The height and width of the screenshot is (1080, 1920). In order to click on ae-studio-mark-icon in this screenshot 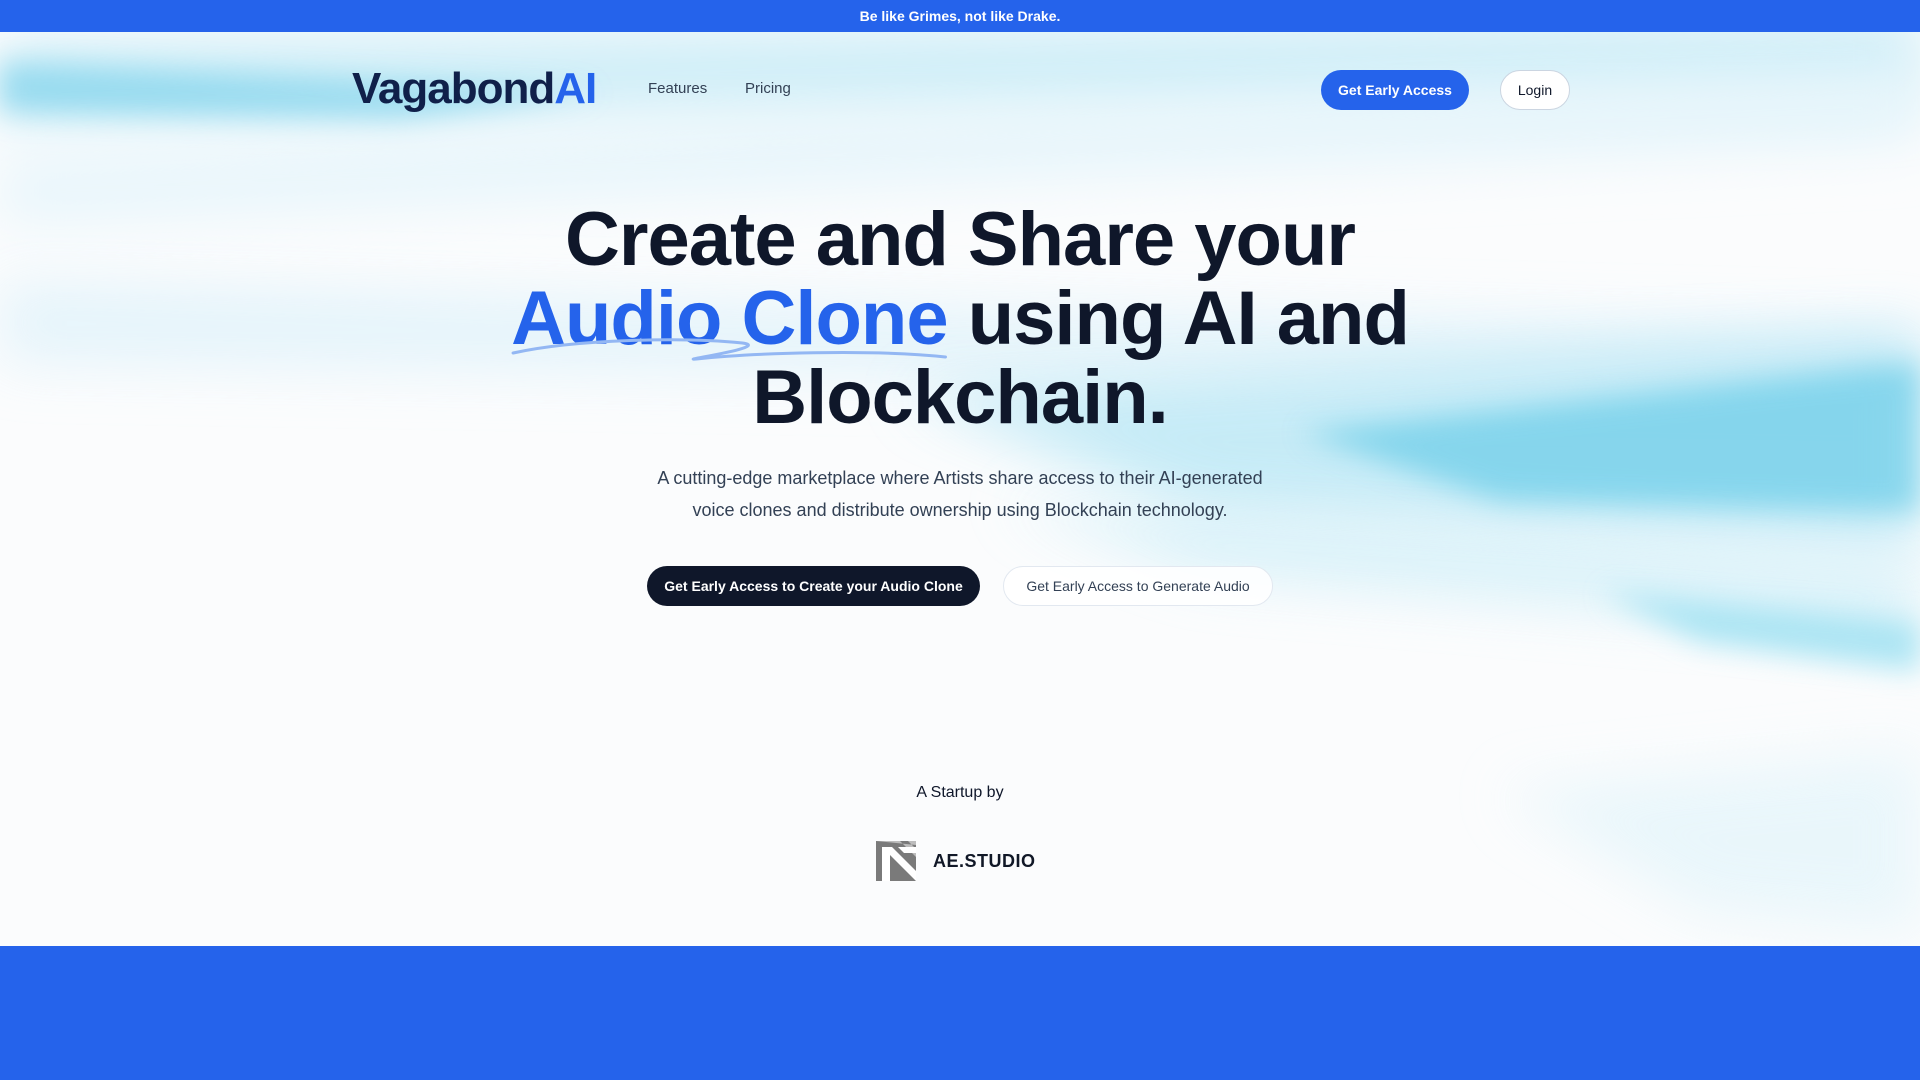, I will do `click(896, 861)`.